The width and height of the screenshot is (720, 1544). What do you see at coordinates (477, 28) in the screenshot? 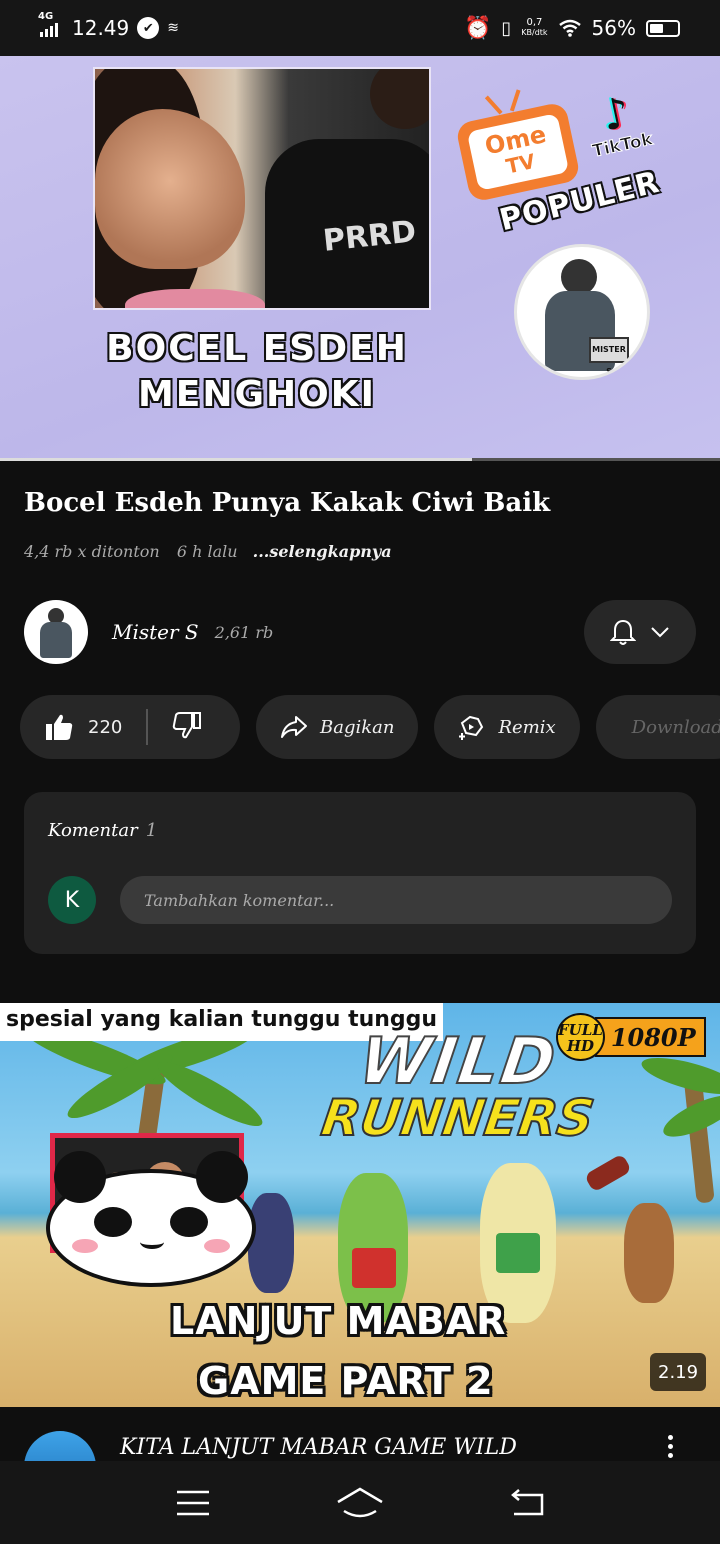
I see `alarm-icon: ⏰` at bounding box center [477, 28].